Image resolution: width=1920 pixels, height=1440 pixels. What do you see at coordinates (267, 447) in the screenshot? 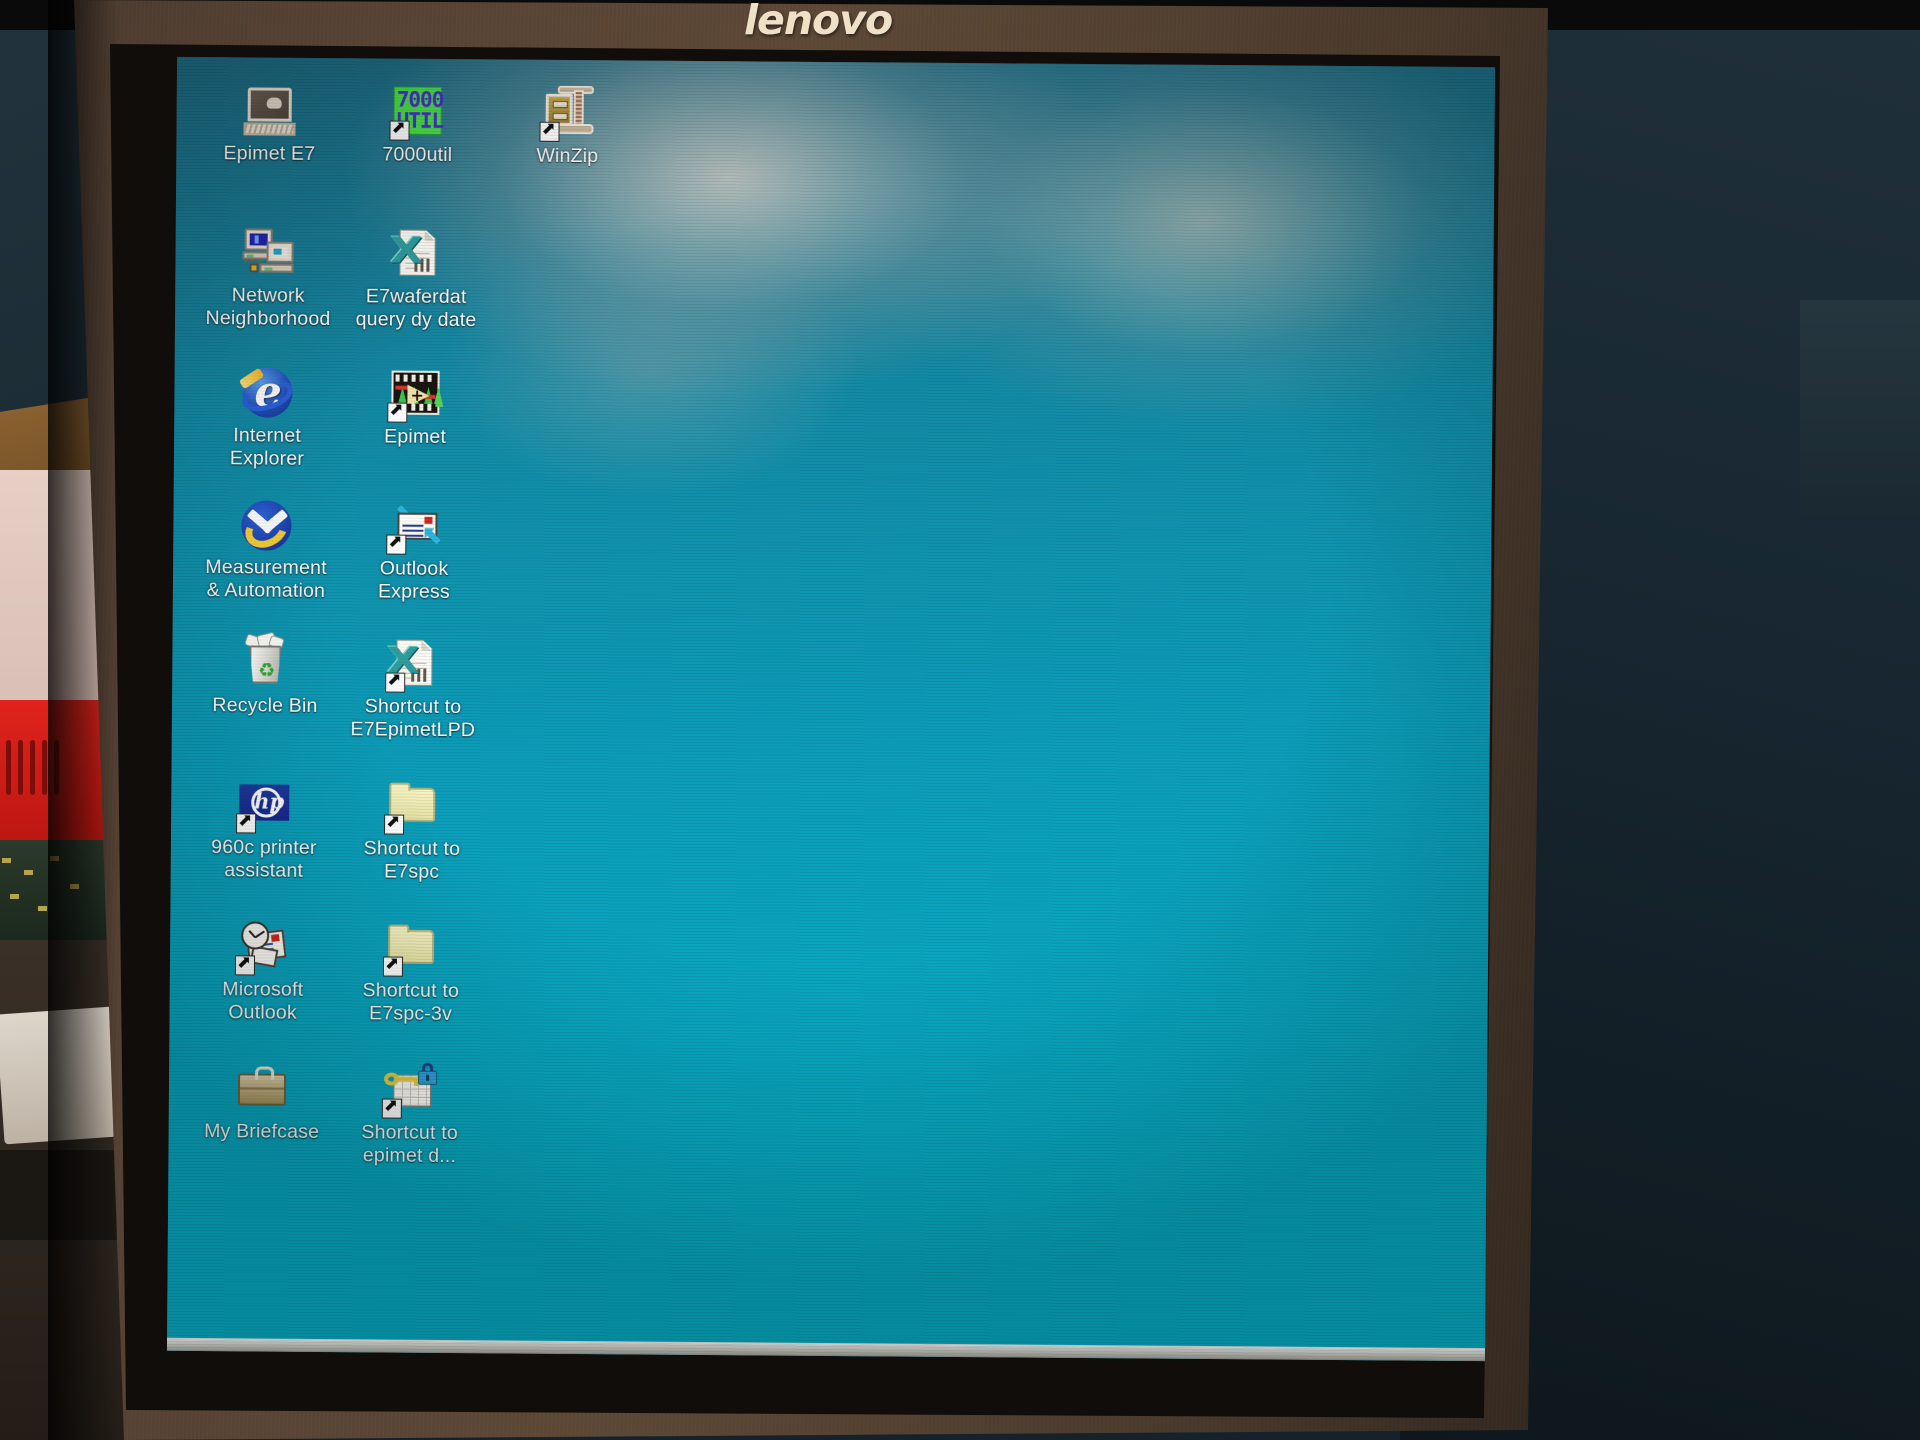
I see `desktop-icon-label: Internet Explorer` at bounding box center [267, 447].